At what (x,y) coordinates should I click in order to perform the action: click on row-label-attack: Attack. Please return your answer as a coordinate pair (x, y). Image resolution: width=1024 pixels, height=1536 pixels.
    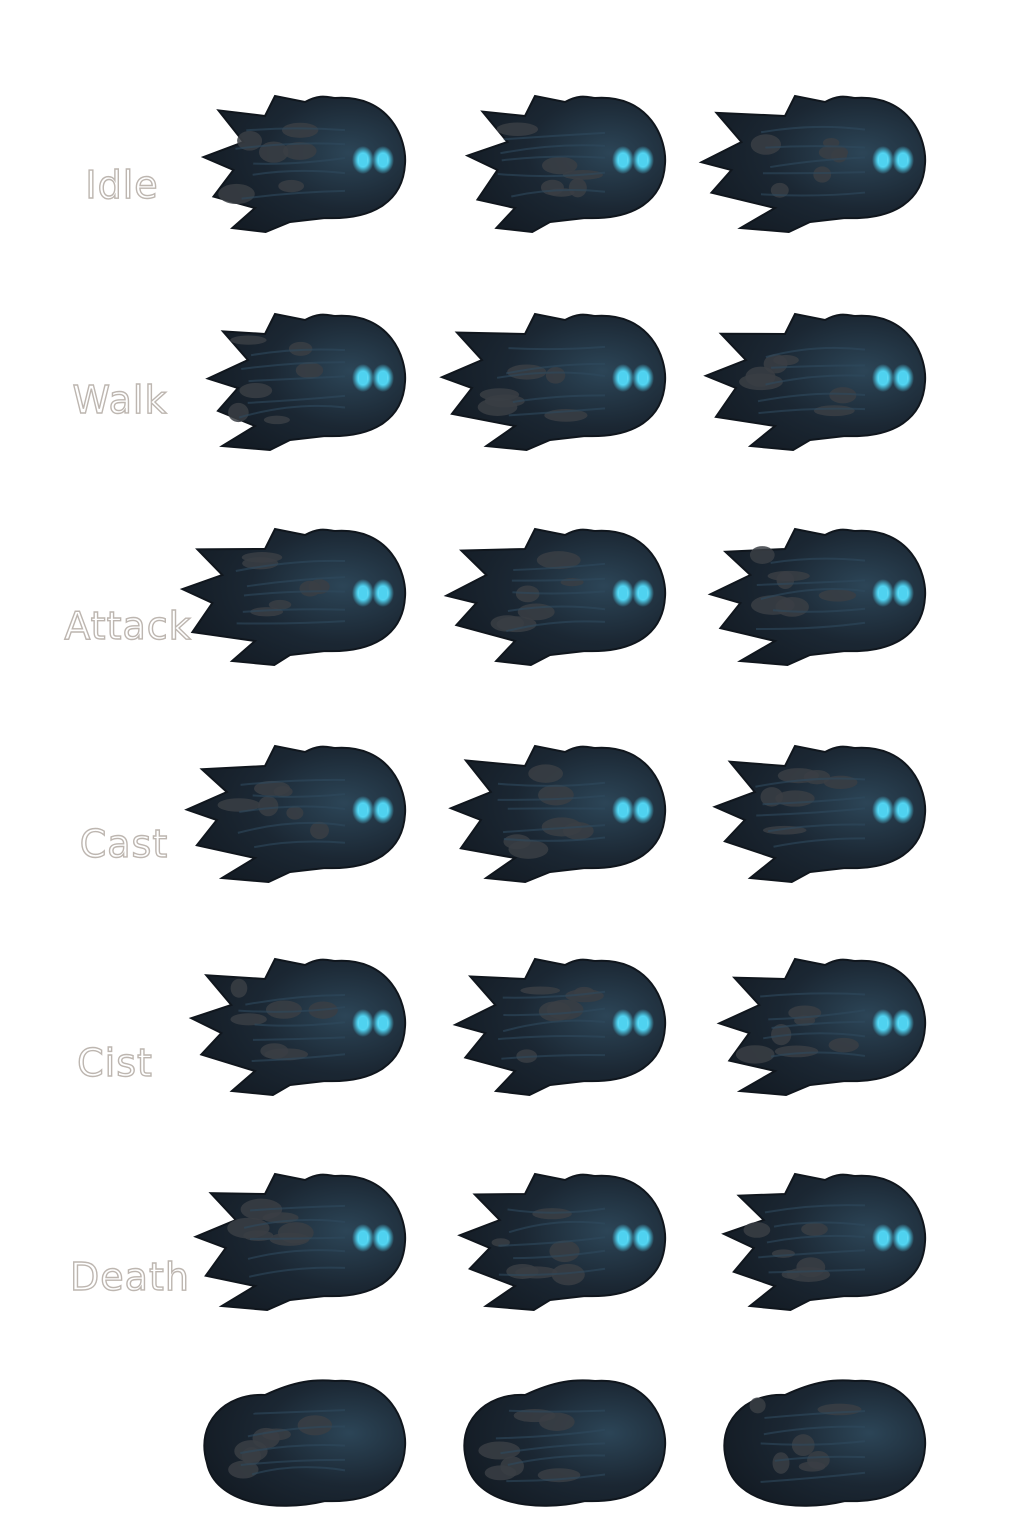
    Looking at the image, I should click on (128, 626).